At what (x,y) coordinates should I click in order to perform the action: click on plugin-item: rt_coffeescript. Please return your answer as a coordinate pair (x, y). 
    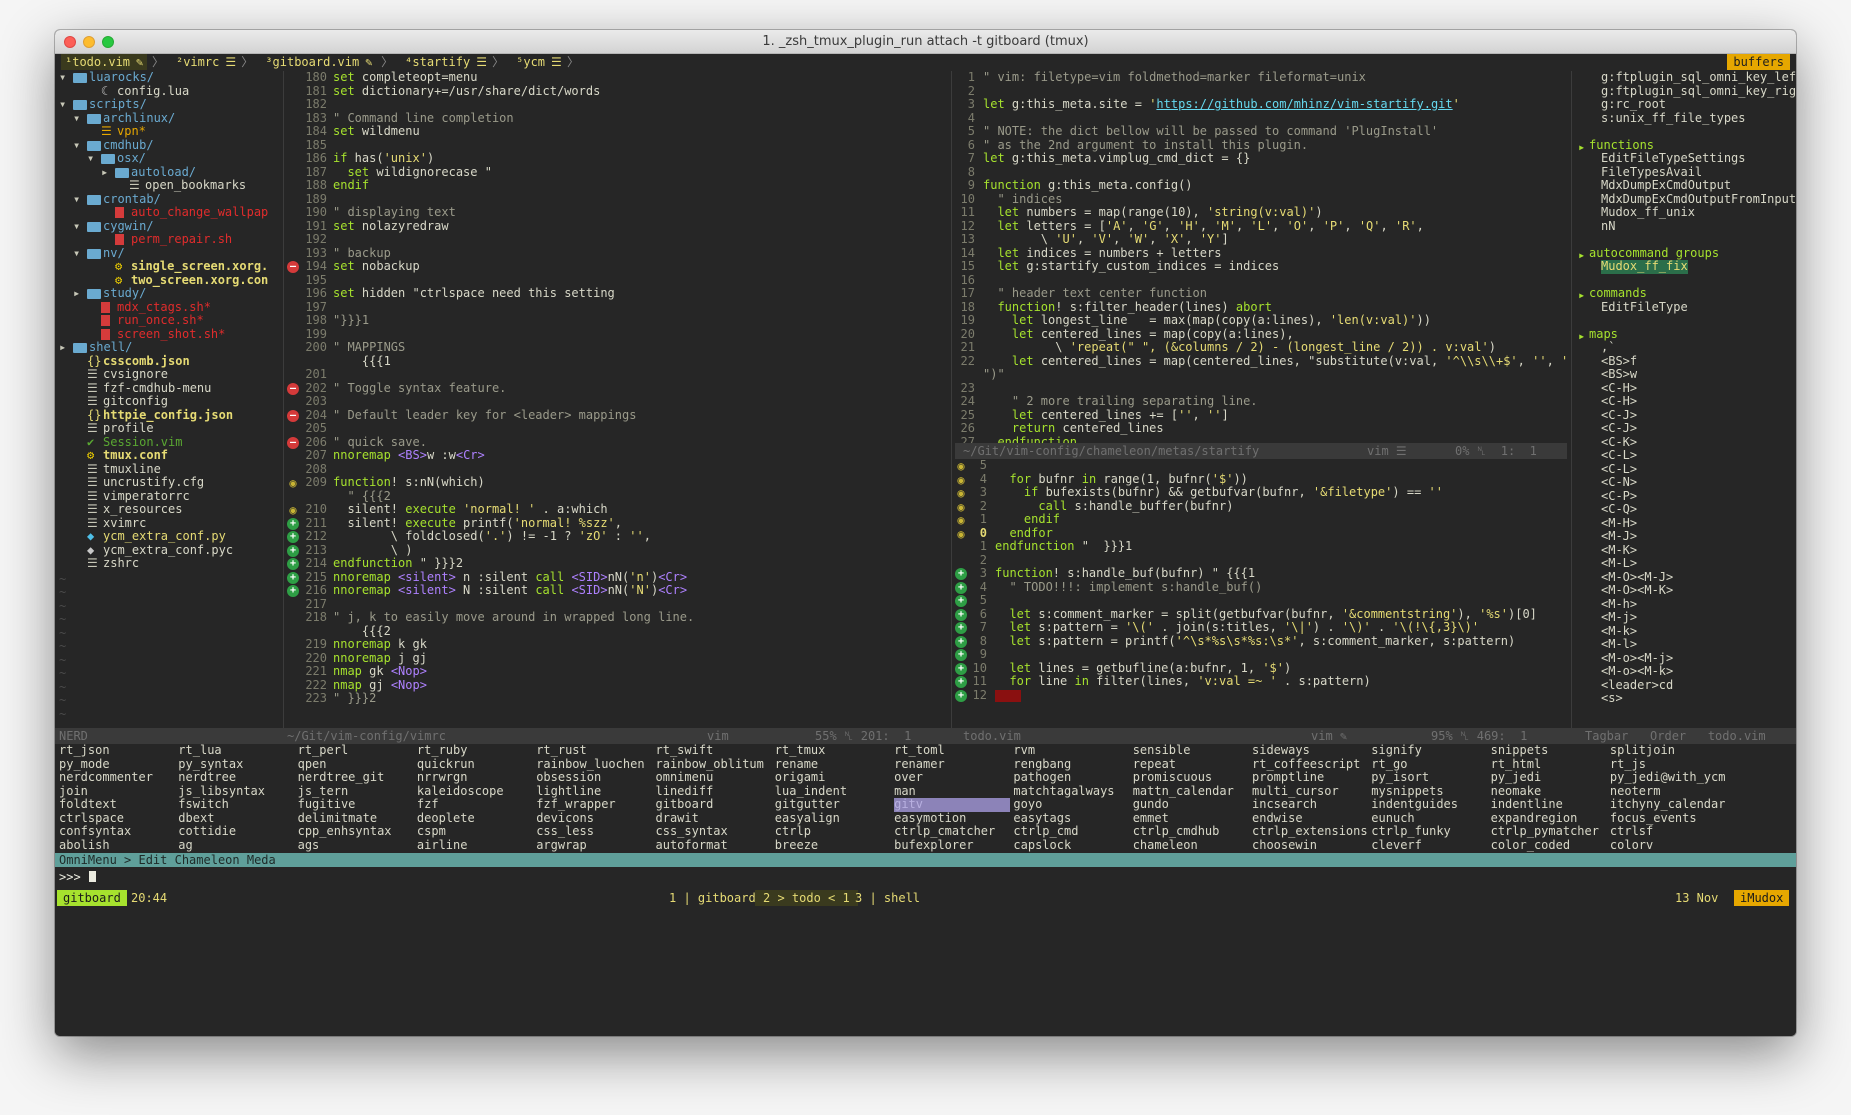
    Looking at the image, I should click on (1306, 764).